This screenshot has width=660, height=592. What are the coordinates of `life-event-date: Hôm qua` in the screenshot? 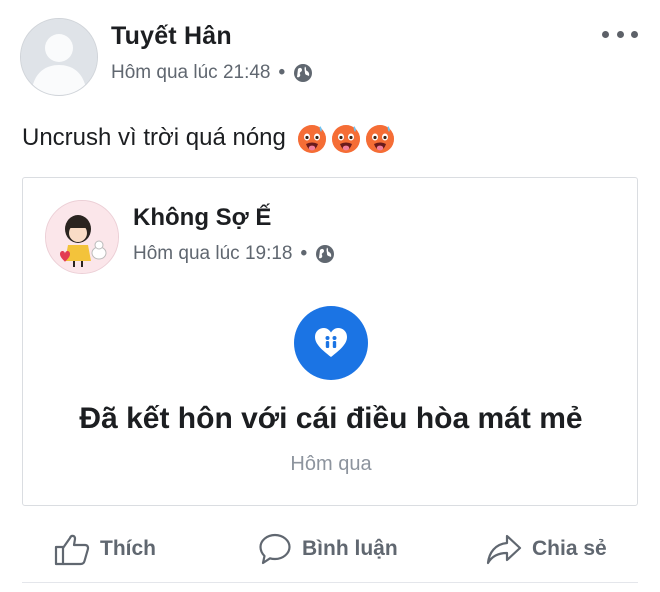 It's located at (331, 464).